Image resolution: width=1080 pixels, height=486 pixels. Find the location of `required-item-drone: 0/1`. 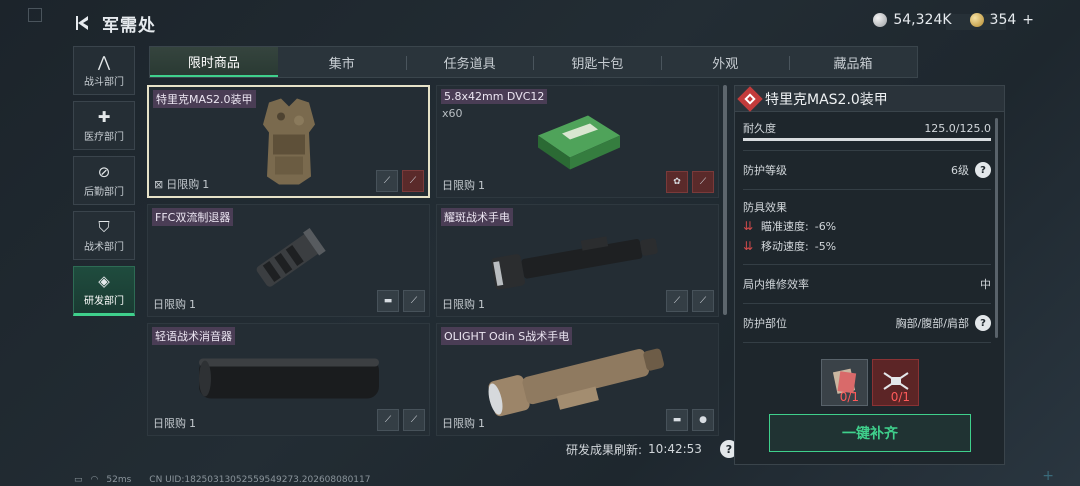

required-item-drone: 0/1 is located at coordinates (895, 382).